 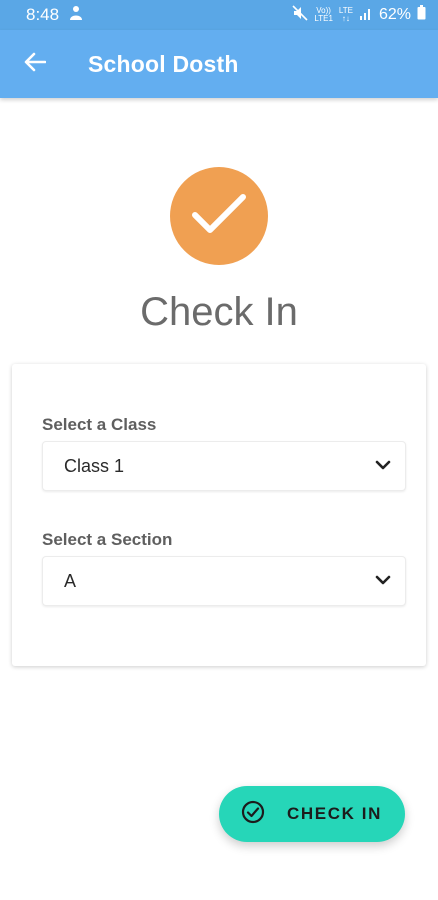 I want to click on status-left: 8:48, so click(x=54, y=15).